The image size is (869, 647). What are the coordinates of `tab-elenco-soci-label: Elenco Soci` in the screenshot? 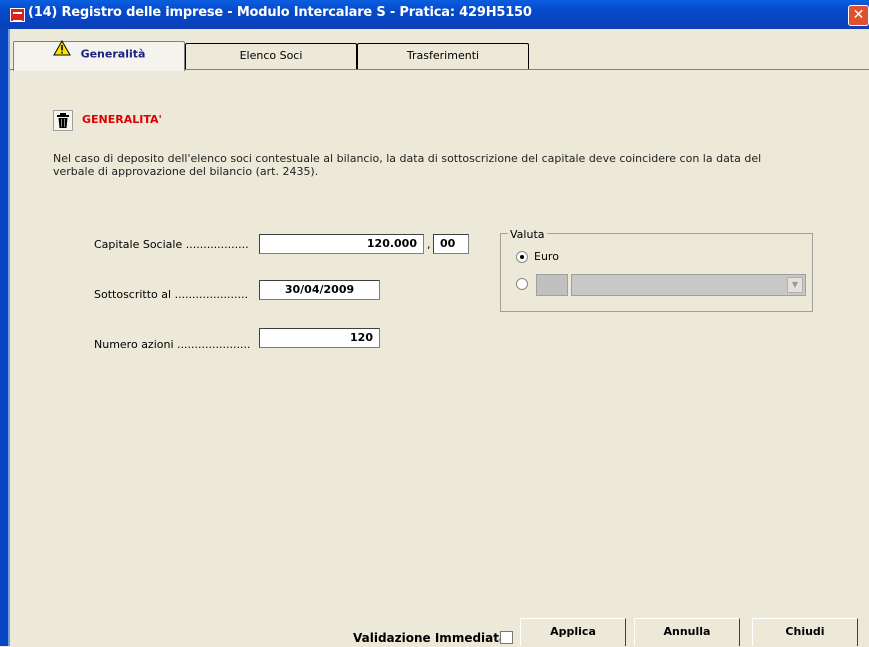 It's located at (271, 55).